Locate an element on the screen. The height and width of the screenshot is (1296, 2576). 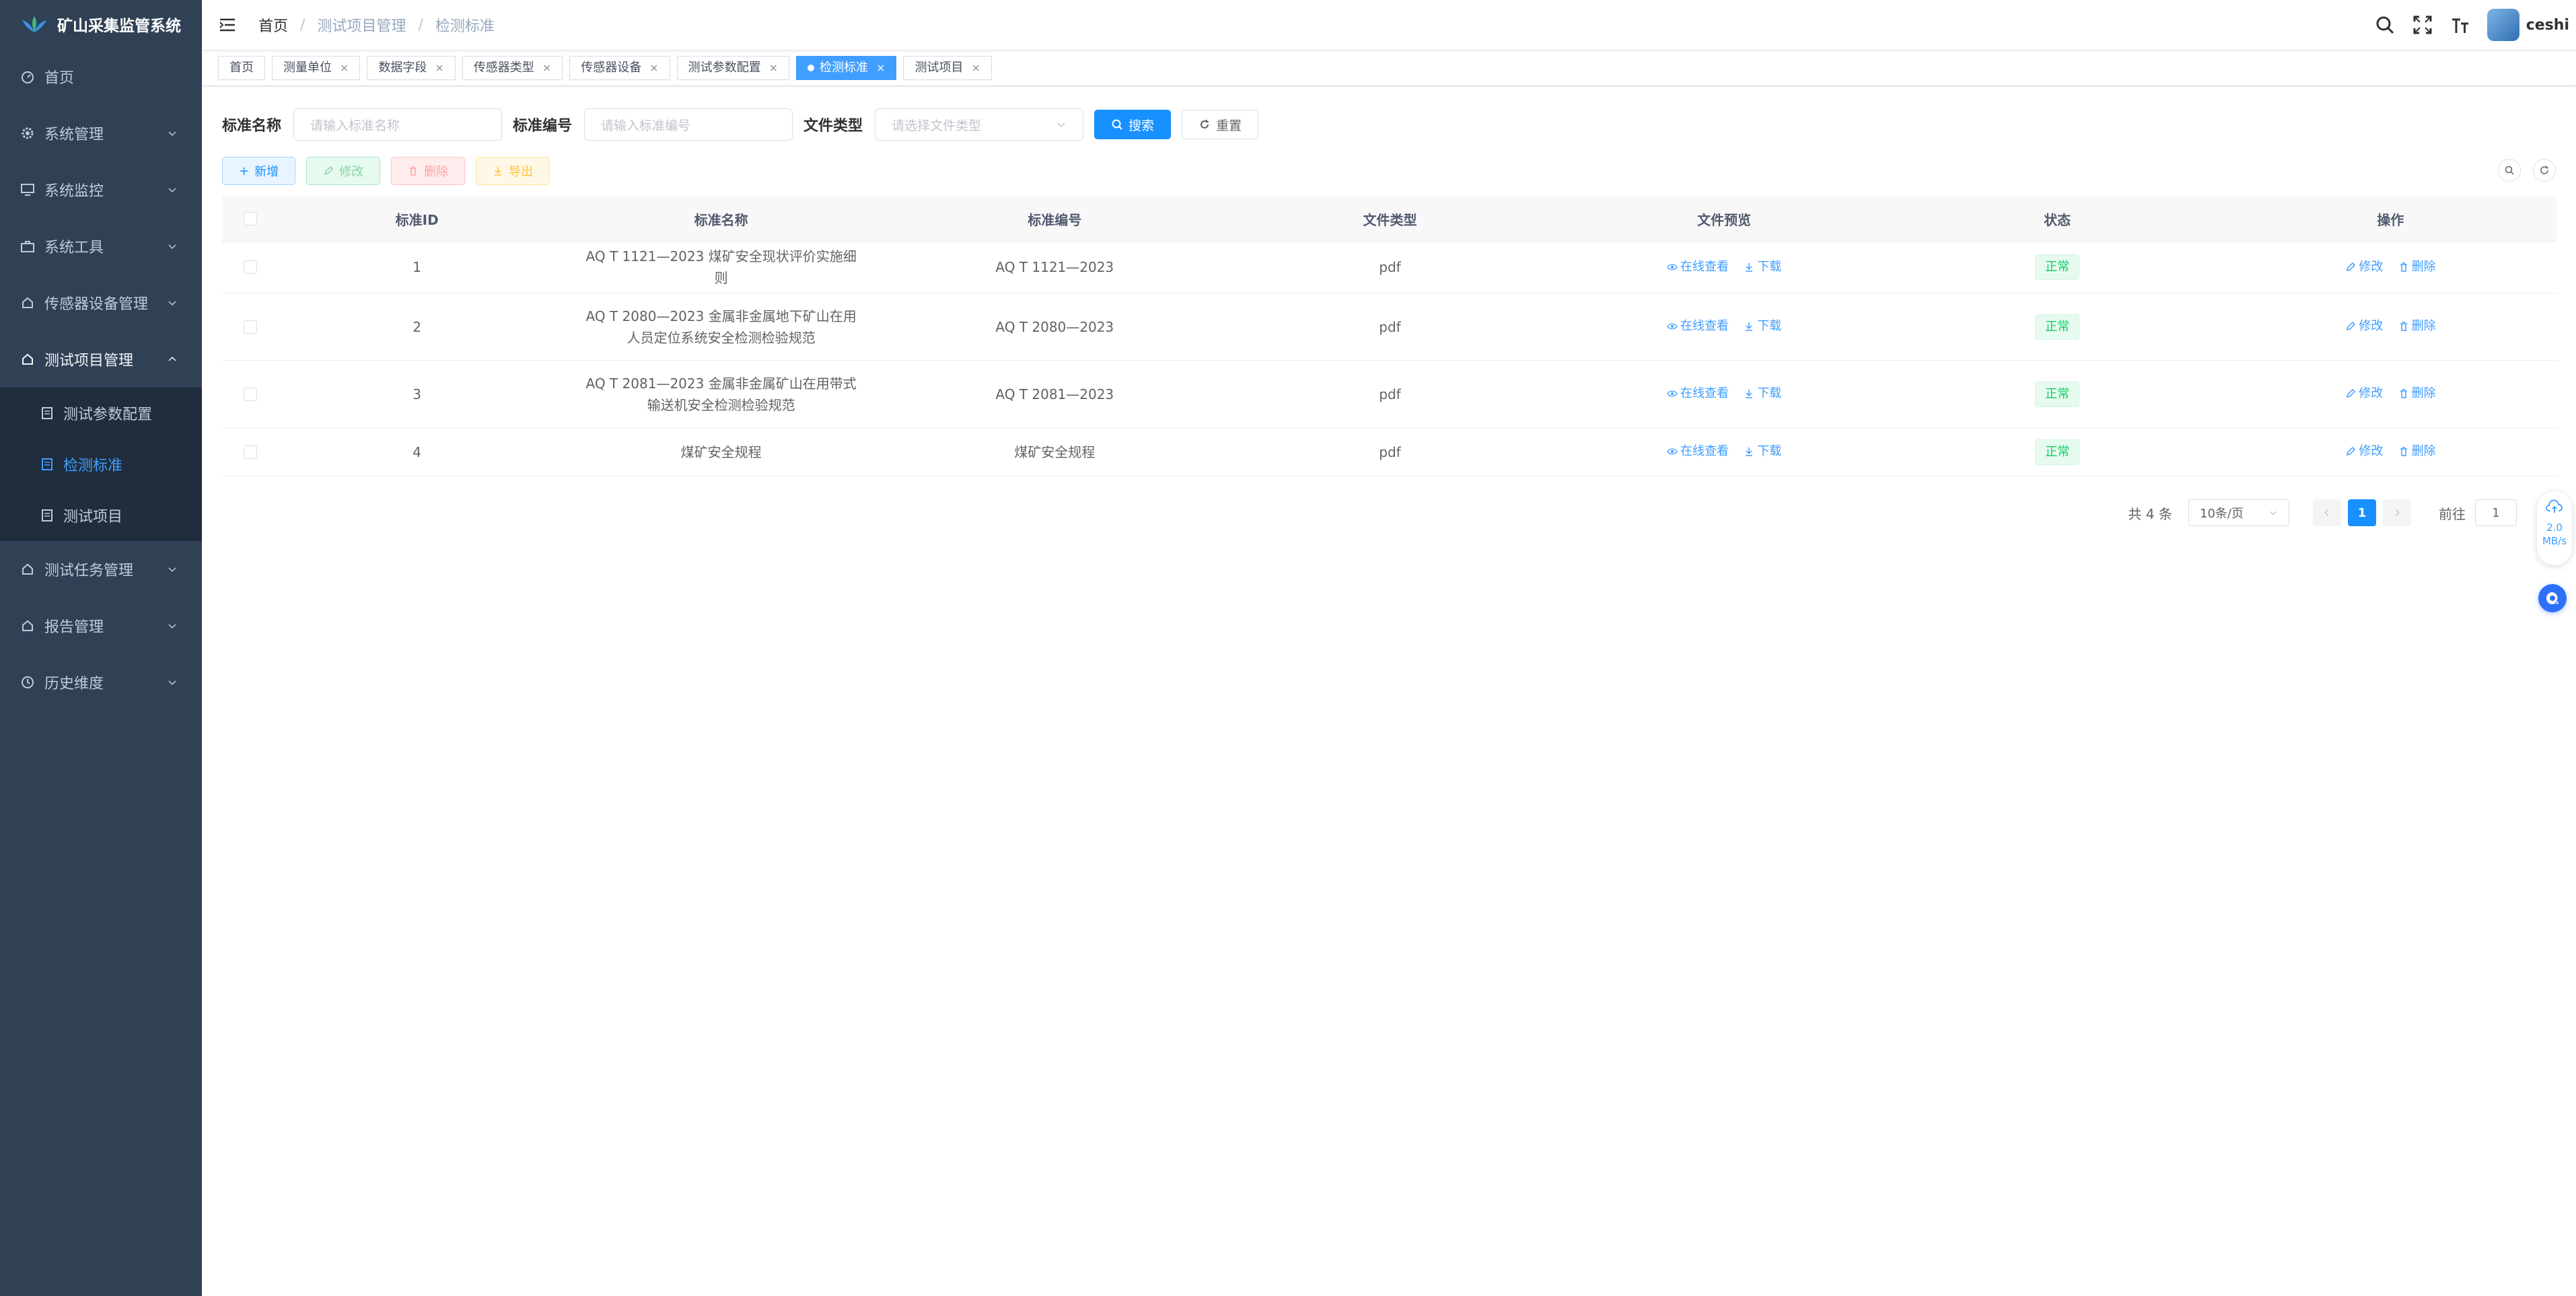
sidebar-subitem-params: 测试参数配置 is located at coordinates (101, 413).